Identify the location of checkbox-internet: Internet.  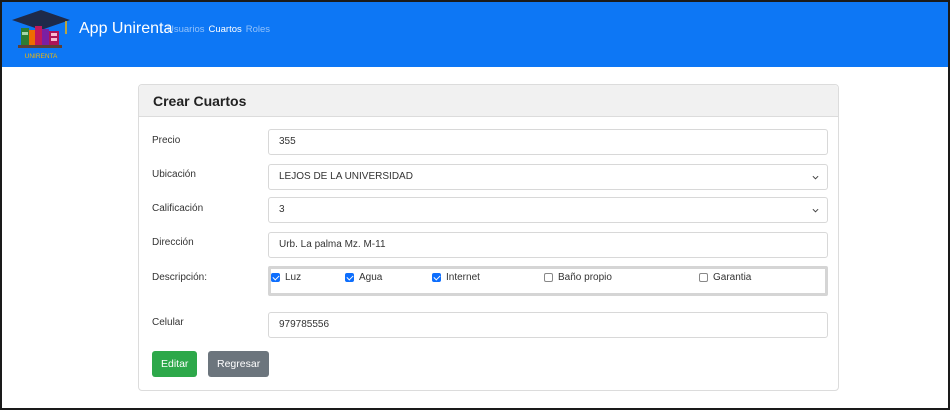
(456, 277).